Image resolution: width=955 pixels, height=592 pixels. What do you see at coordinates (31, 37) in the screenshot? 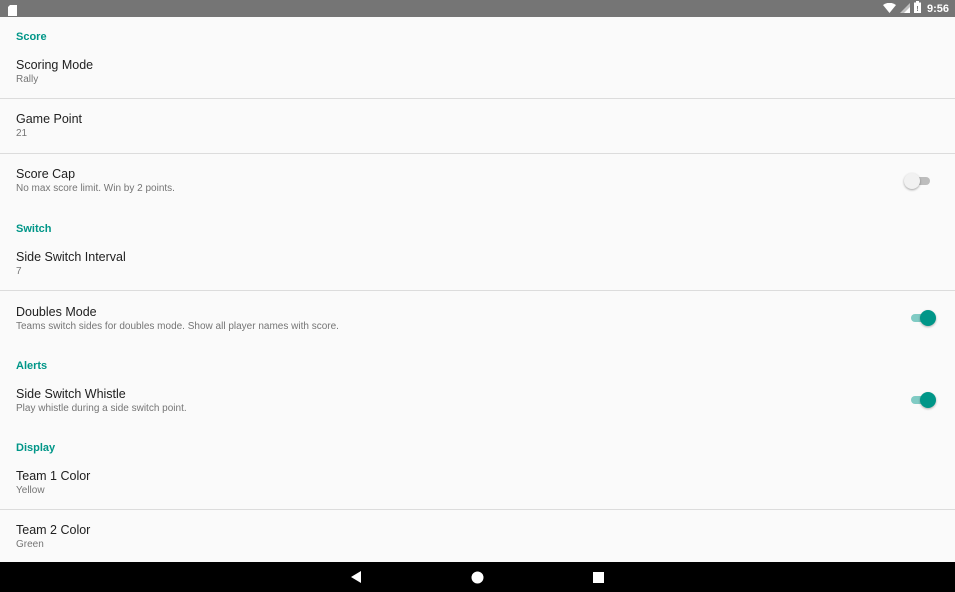
I see `category-header-score: Score` at bounding box center [31, 37].